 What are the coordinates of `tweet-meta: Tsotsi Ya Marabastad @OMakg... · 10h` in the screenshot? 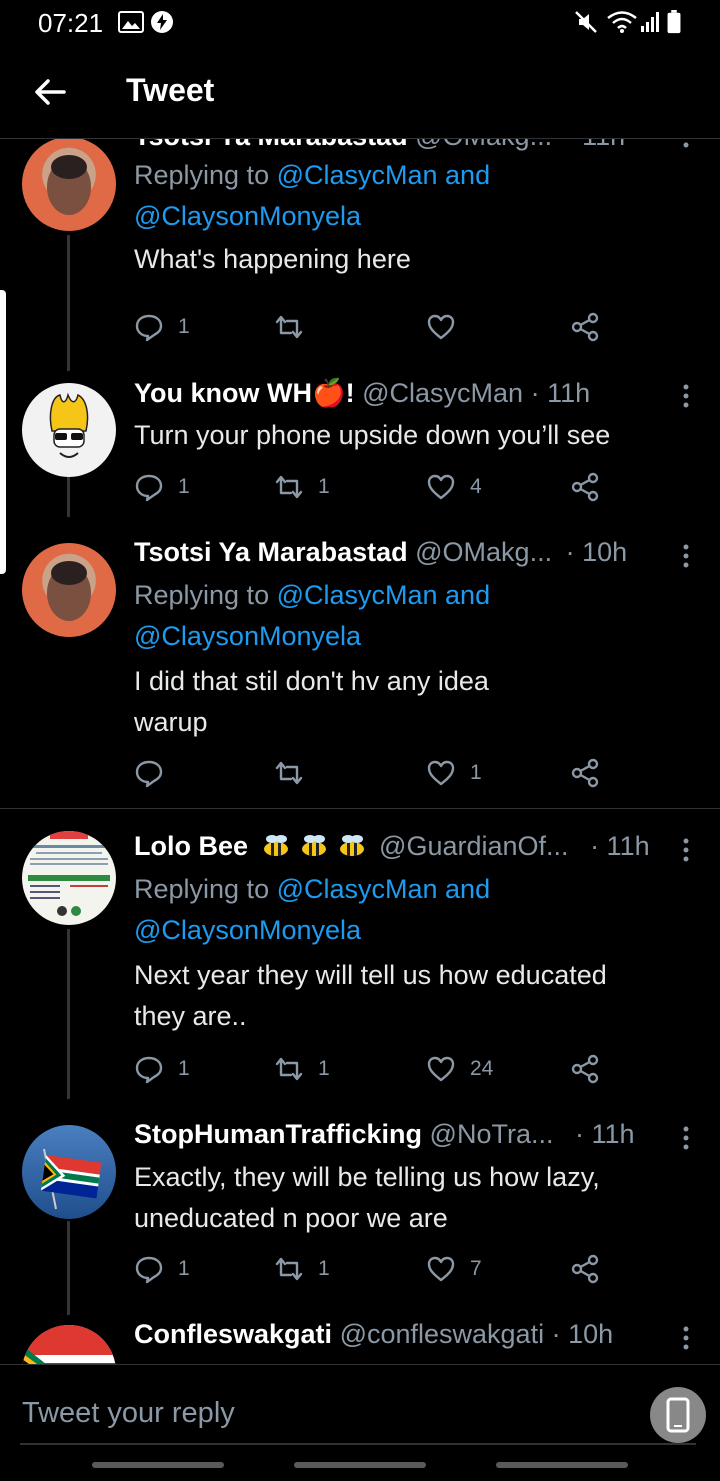 It's located at (380, 552).